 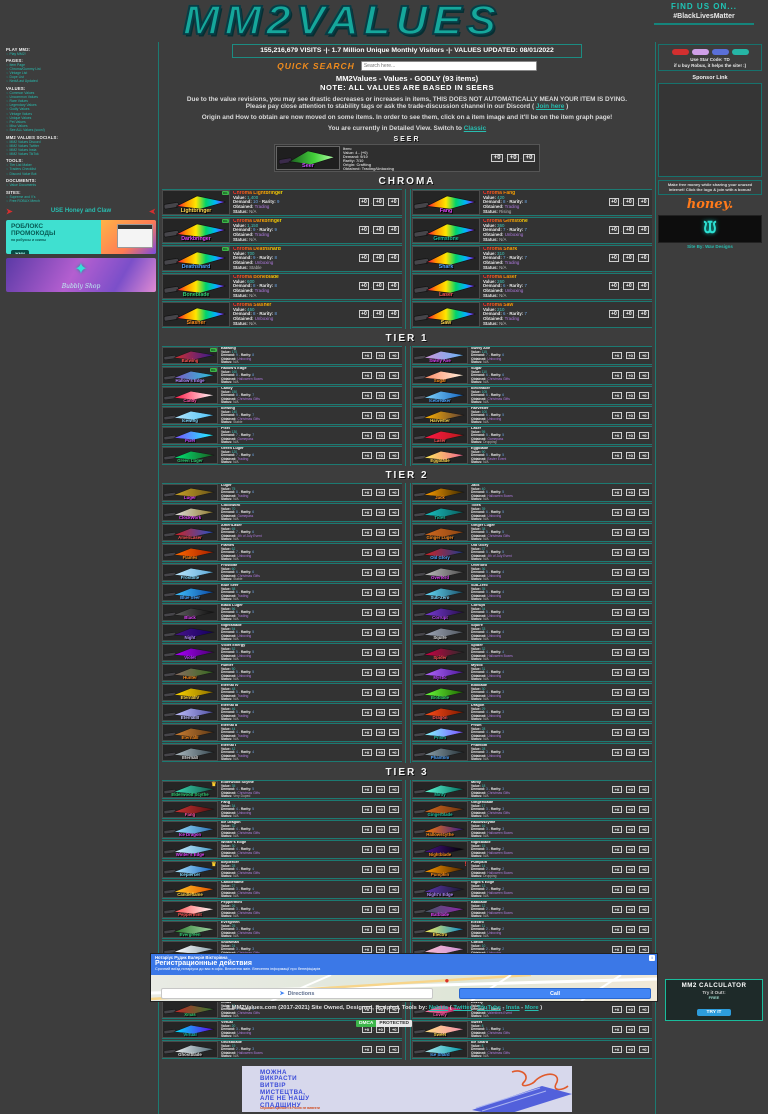 What do you see at coordinates (440, 889) in the screenshot?
I see `item-image: Night's Edge` at bounding box center [440, 889].